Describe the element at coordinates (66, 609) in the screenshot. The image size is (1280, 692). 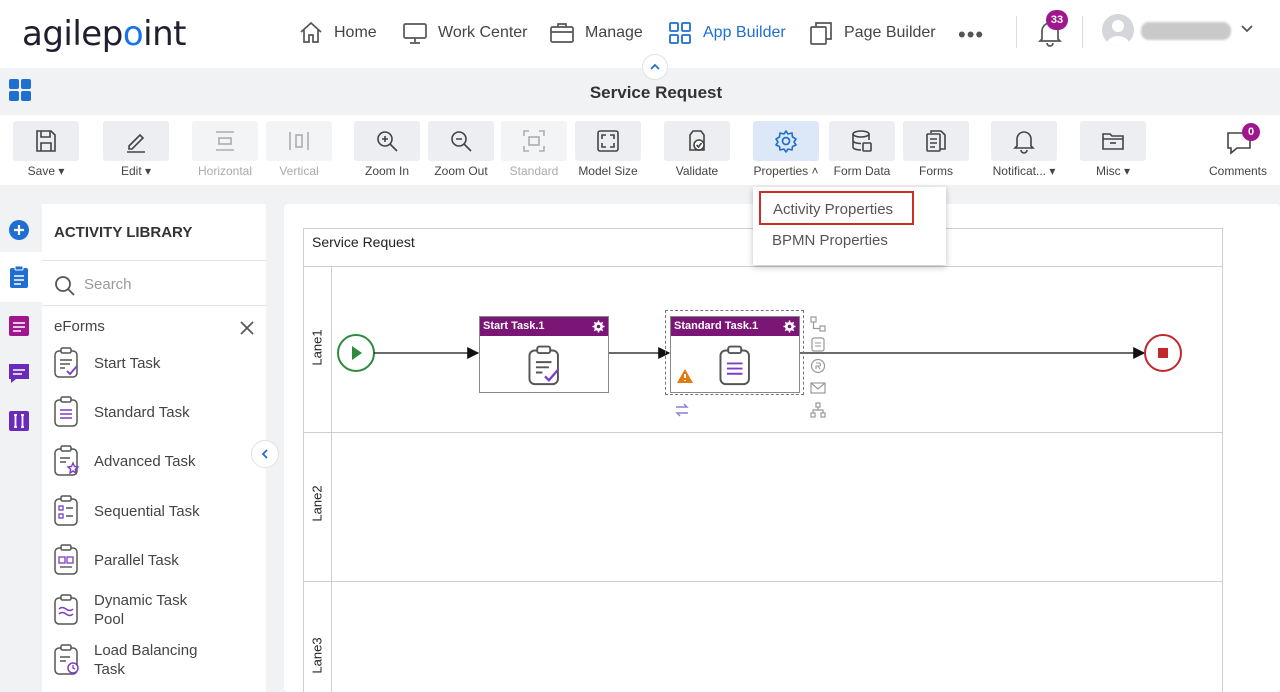
I see `dynamic-task-pool-icon` at that location.